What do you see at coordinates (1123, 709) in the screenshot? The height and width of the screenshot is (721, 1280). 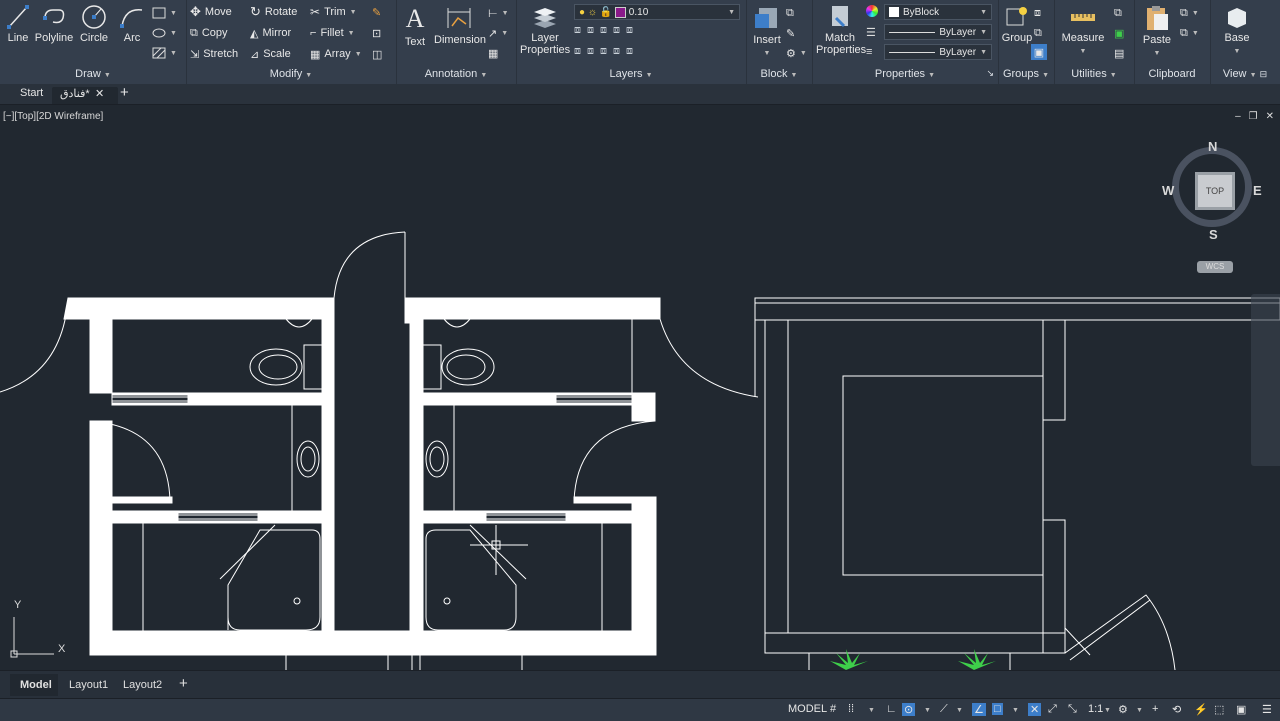 I see `workspace-gear-icon: ⚙` at bounding box center [1123, 709].